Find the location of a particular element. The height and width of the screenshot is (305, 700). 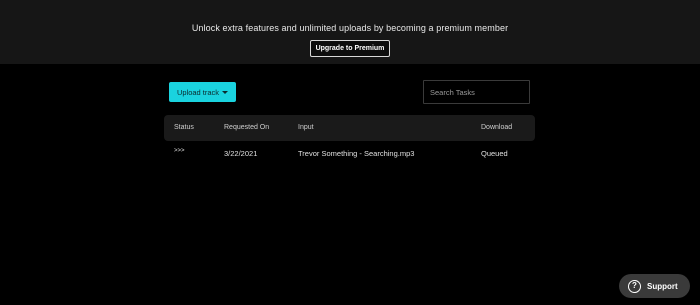

column-header-requested-on: Requested On is located at coordinates (247, 127).